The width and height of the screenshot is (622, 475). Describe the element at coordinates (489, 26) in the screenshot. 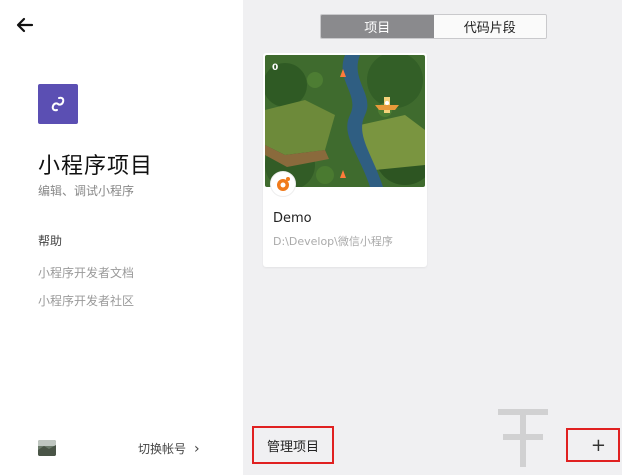

I see `tab-code-snippets: 代码片段` at that location.